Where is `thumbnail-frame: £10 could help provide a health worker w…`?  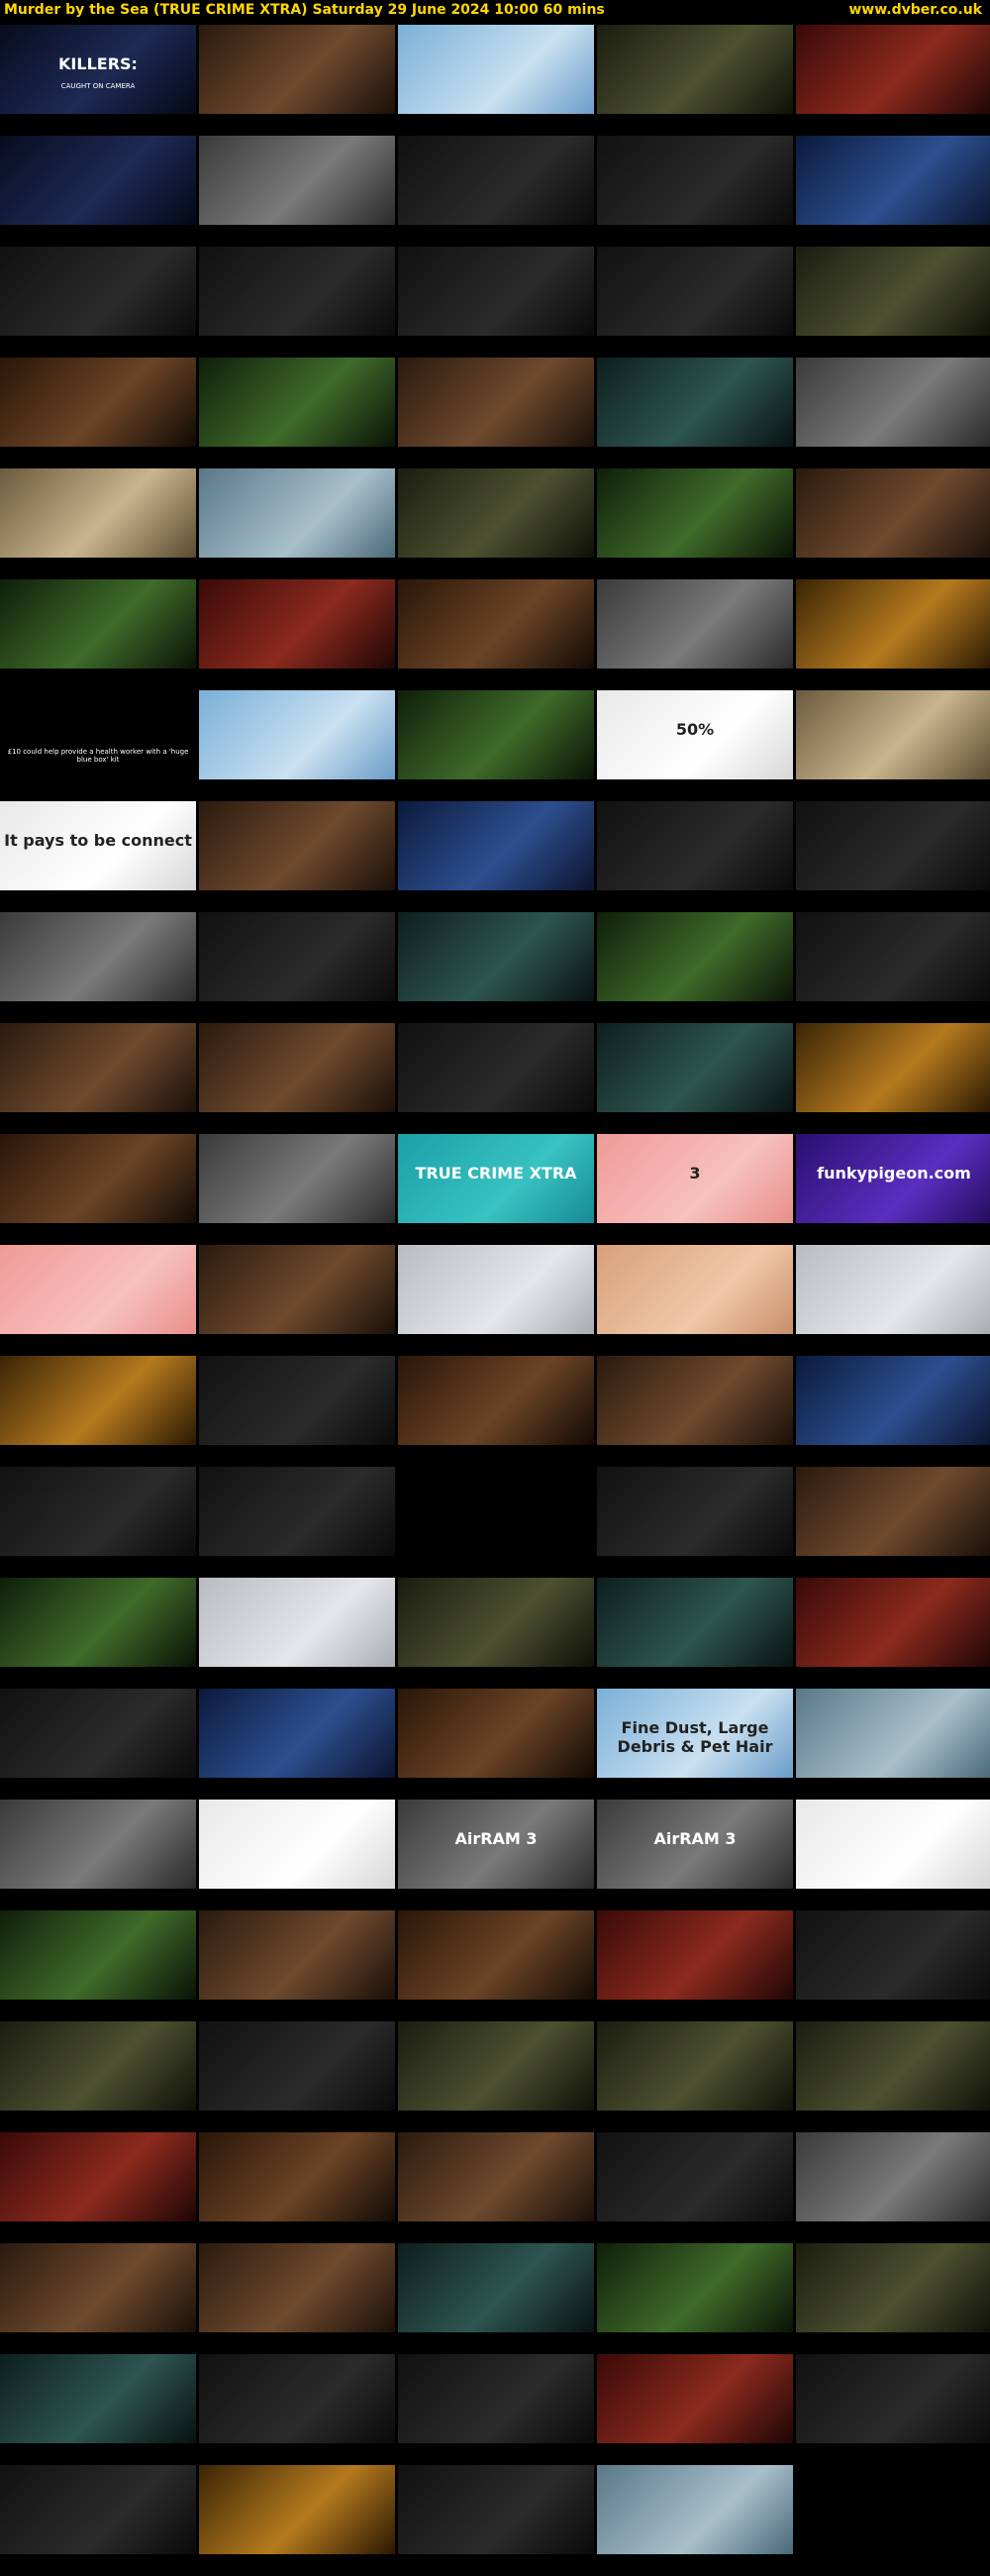
thumbnail-frame: £10 could help provide a health worker w… is located at coordinates (98, 734).